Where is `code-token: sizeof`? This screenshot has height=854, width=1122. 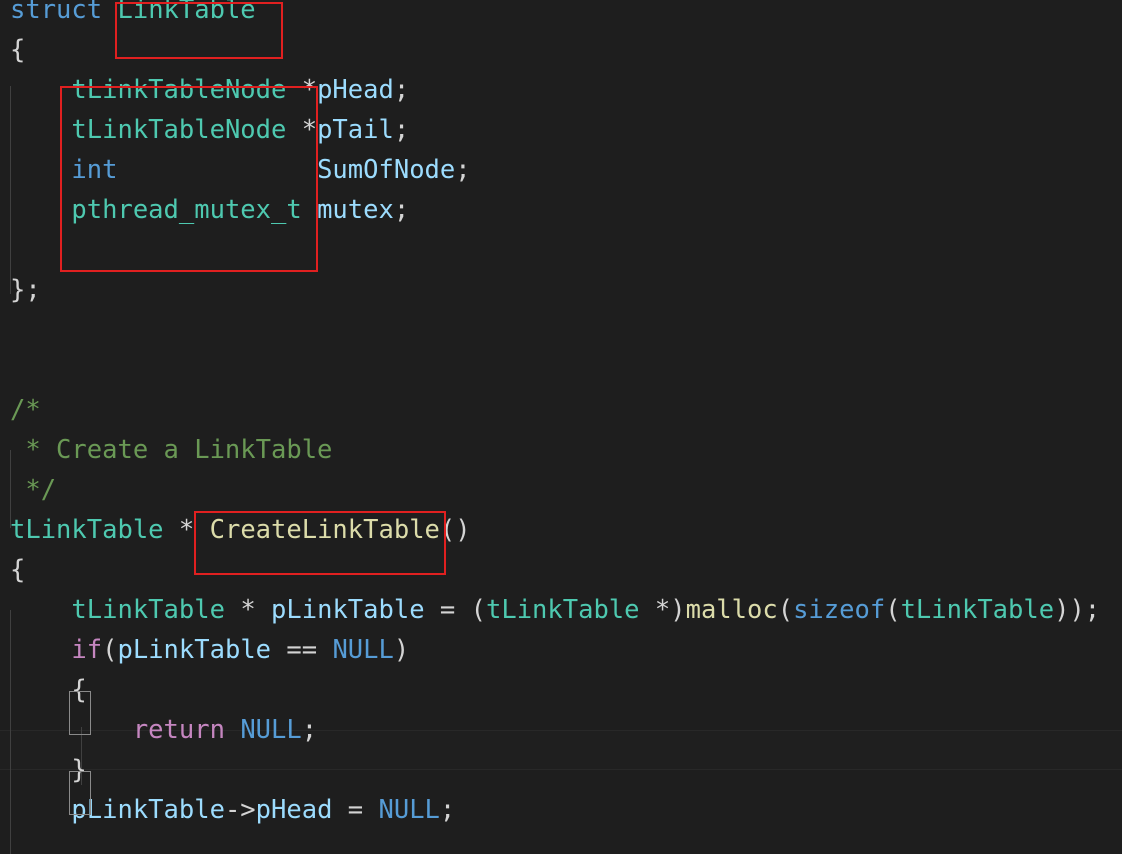
code-token: sizeof is located at coordinates (839, 610).